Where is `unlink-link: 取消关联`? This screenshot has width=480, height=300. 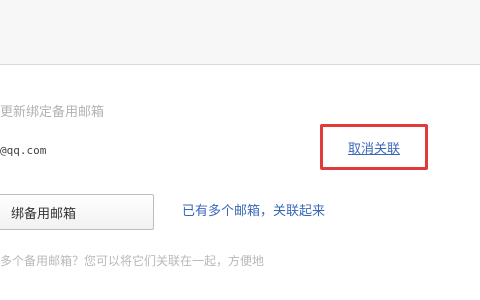
unlink-link: 取消关联 is located at coordinates (374, 147).